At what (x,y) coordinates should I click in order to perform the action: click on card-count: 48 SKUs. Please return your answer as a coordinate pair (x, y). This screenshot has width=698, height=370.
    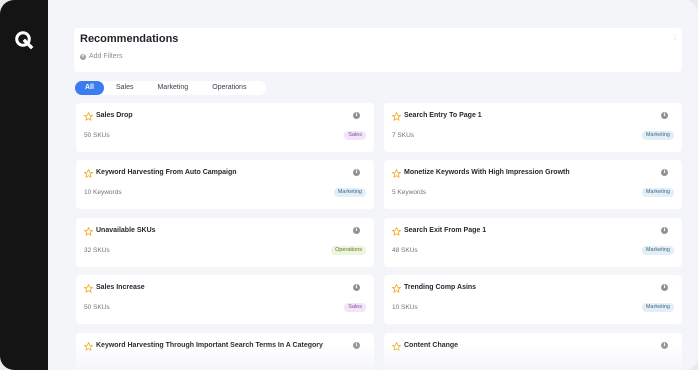
    Looking at the image, I should click on (405, 250).